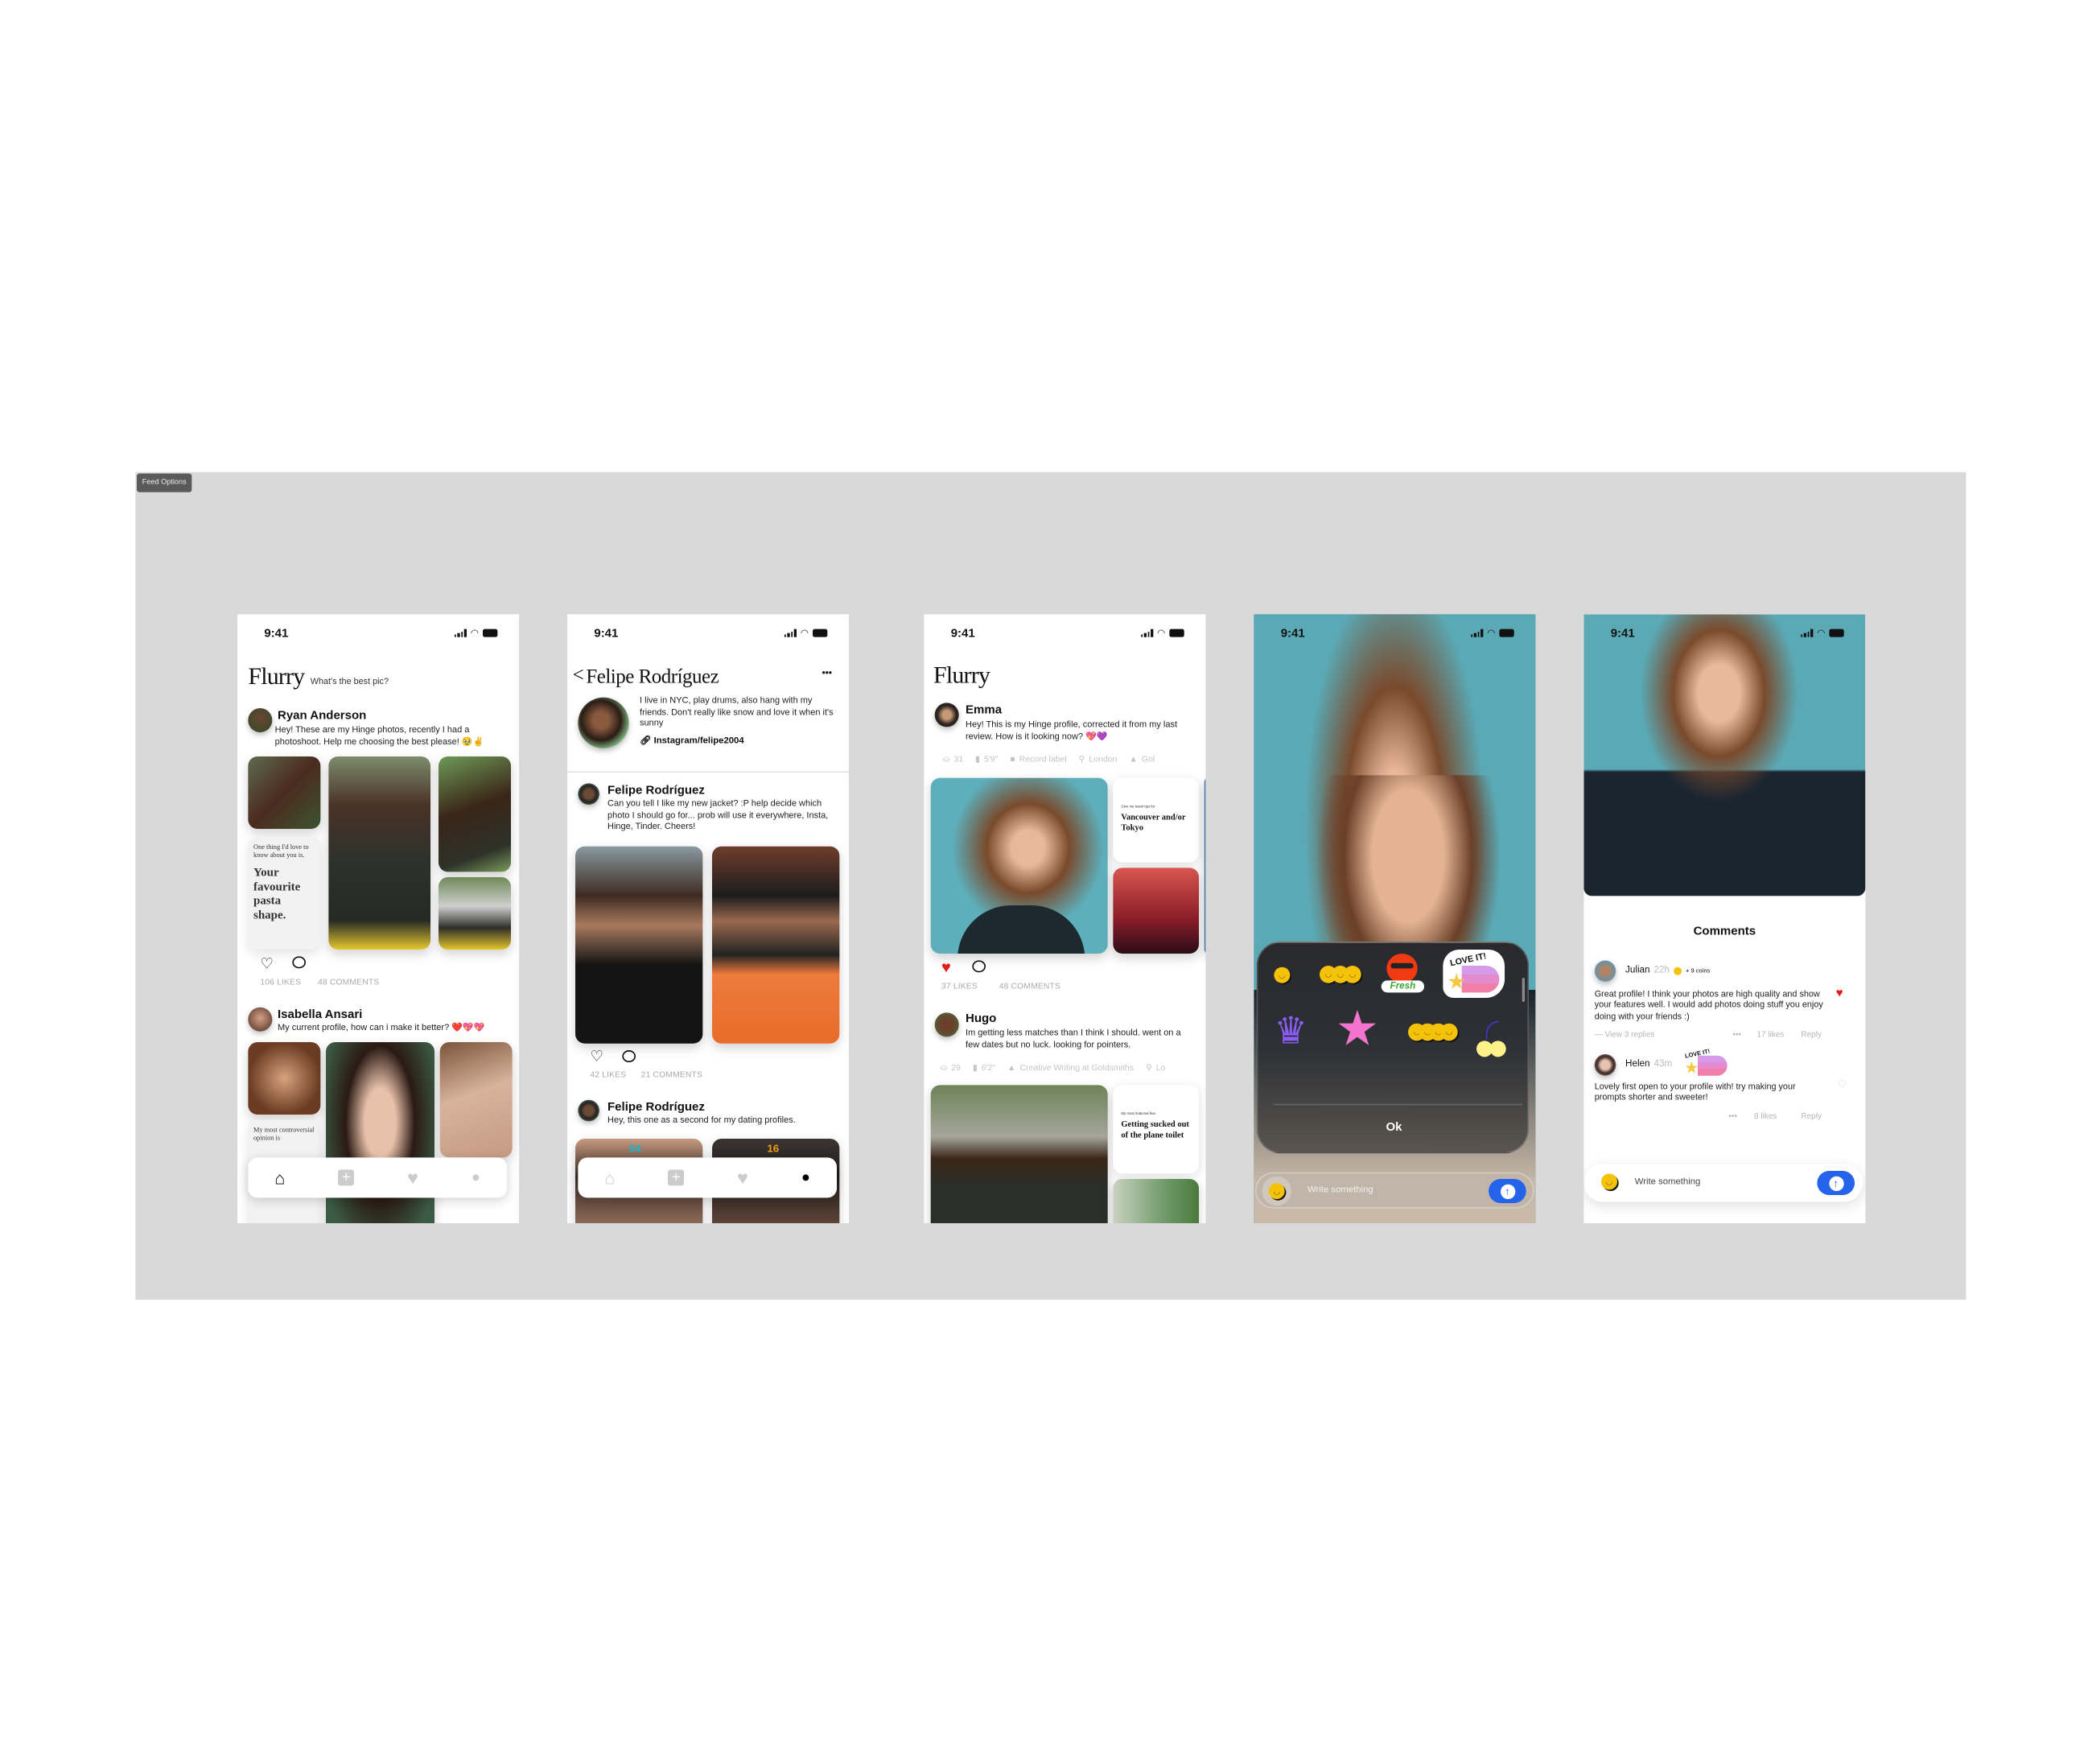 The image size is (2092, 1764). I want to click on back-button: <, so click(578, 677).